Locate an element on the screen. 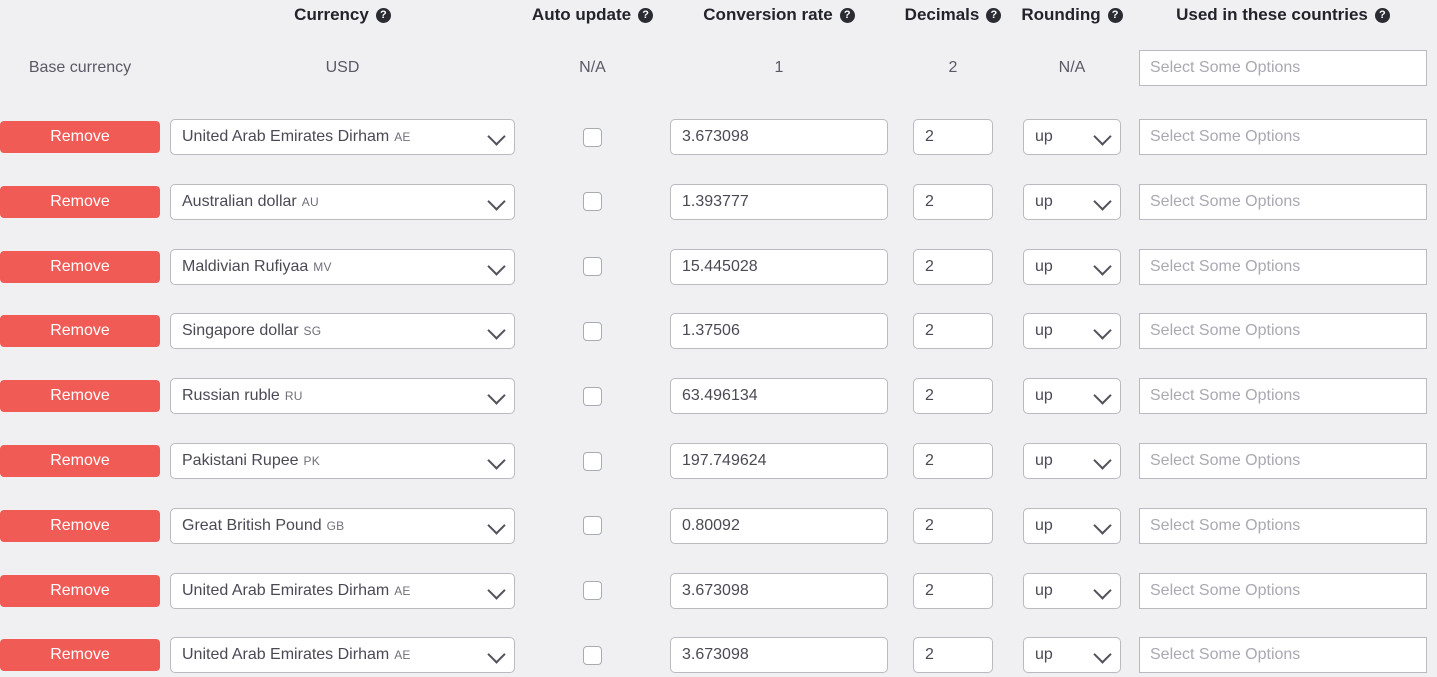  help-icon-rounding: ? is located at coordinates (1115, 15).